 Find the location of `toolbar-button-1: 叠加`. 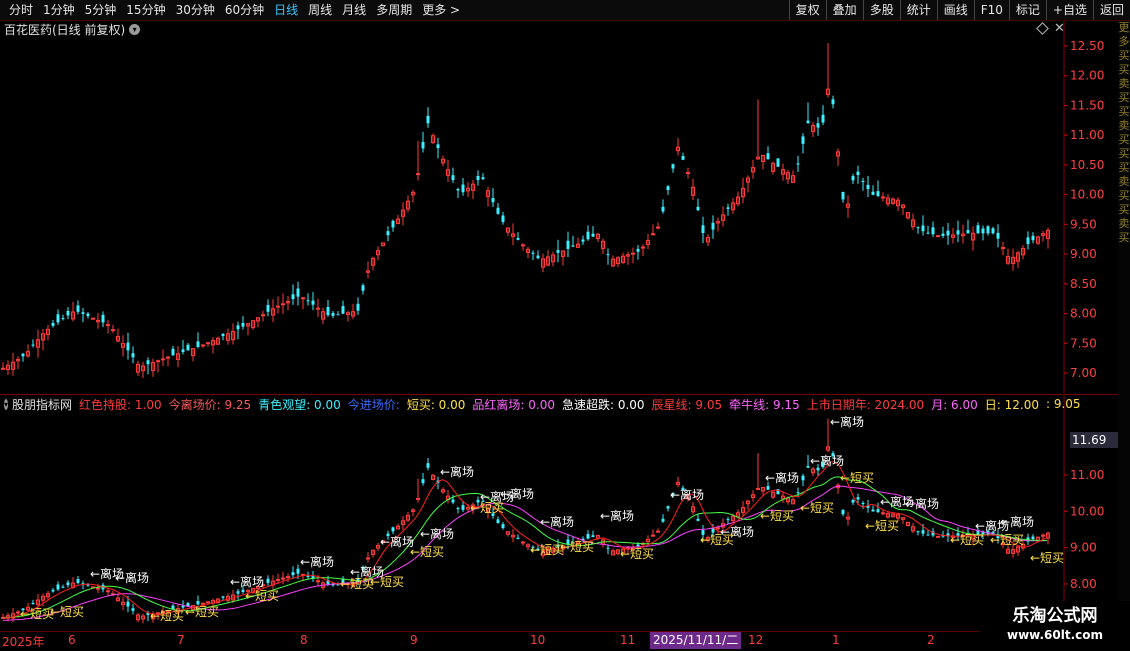

toolbar-button-1: 叠加 is located at coordinates (844, 10).